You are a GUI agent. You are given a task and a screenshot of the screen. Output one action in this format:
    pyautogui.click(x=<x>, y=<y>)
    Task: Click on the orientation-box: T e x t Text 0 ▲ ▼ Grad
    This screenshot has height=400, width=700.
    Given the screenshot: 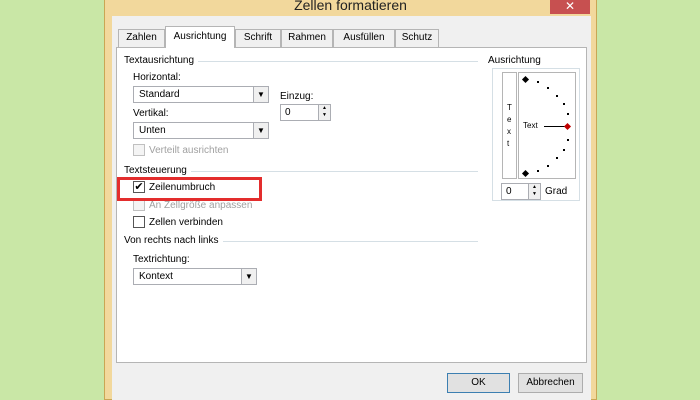 What is the action you would take?
    pyautogui.click(x=536, y=134)
    